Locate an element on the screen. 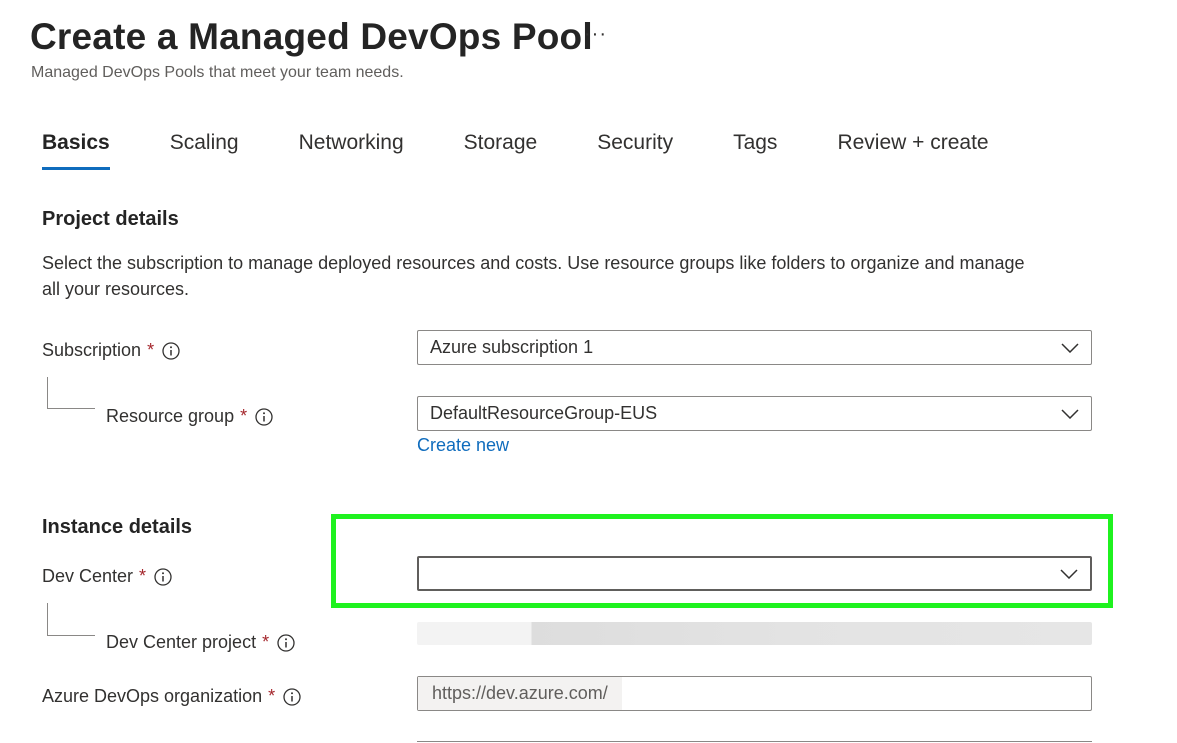 Image resolution: width=1177 pixels, height=743 pixels. resource-group-value: DefaultResourceGroup-EUS is located at coordinates (544, 413).